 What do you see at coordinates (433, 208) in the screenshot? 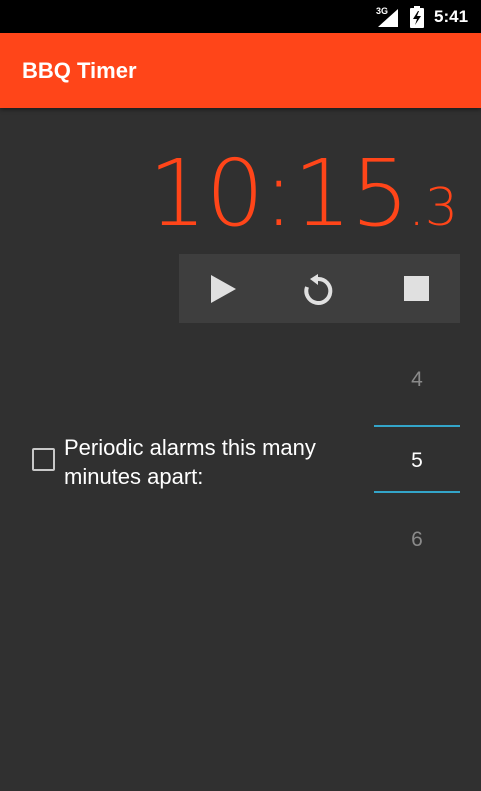
I see `timer-fraction: .3` at bounding box center [433, 208].